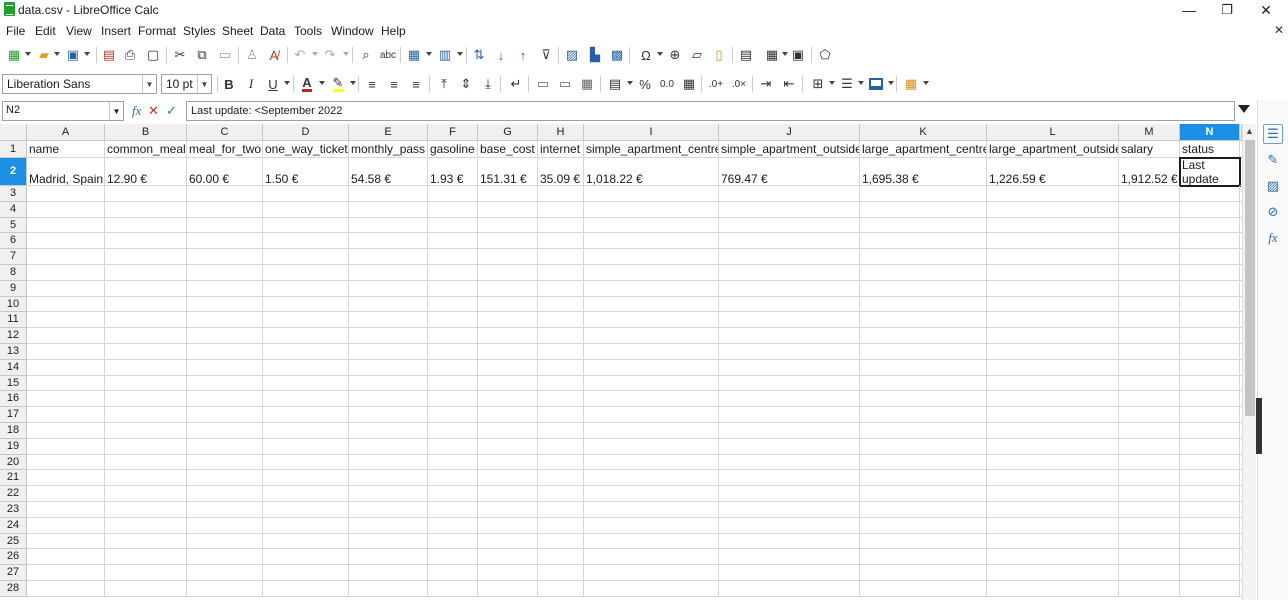 This screenshot has width=1288, height=600. I want to click on undo-icon: ↶, so click(300, 55).